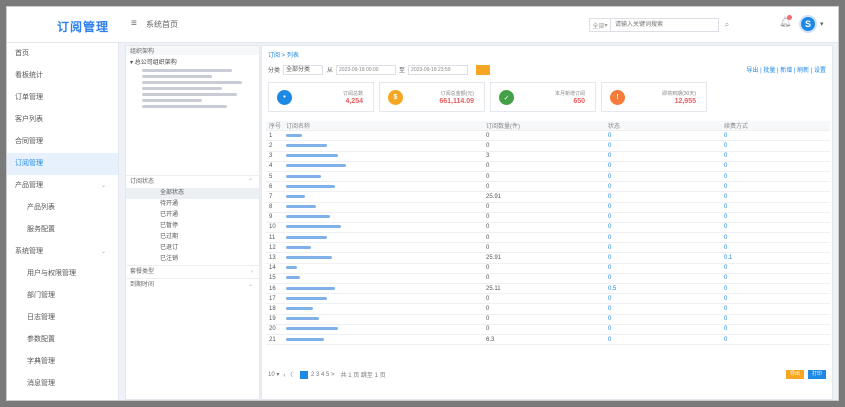 The height and width of the screenshot is (407, 845). What do you see at coordinates (386, 125) in the screenshot?
I see `column-header: 订阅名称` at bounding box center [386, 125].